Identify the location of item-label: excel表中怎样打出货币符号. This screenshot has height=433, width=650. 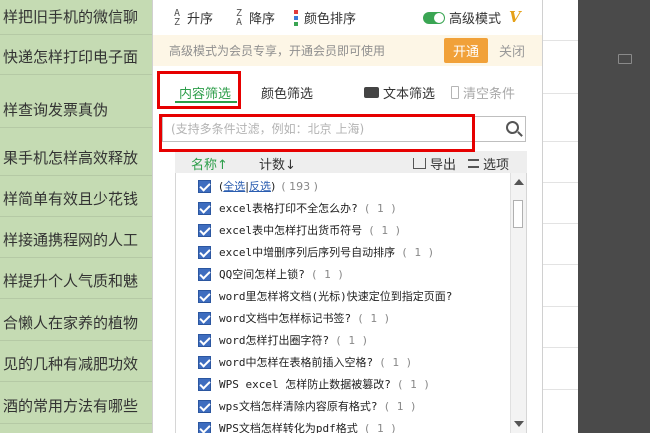
(291, 230).